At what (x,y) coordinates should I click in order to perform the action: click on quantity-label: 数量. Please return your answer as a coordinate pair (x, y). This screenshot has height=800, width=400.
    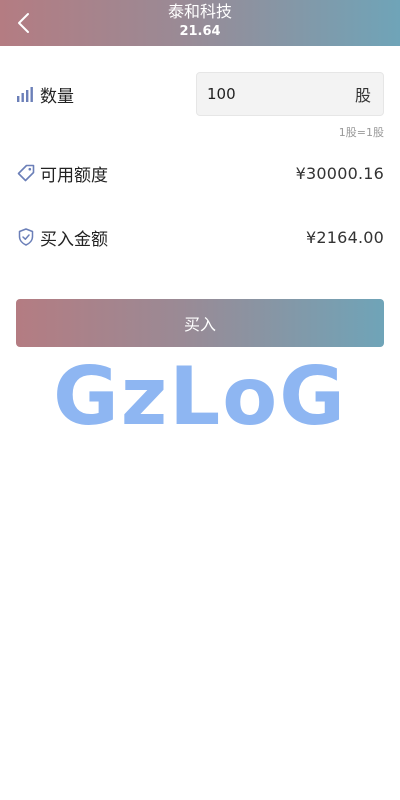
    Looking at the image, I should click on (57, 96).